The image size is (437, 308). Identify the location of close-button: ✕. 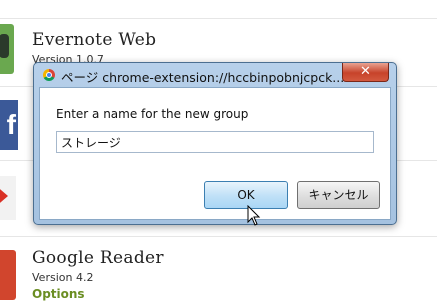
(365, 72).